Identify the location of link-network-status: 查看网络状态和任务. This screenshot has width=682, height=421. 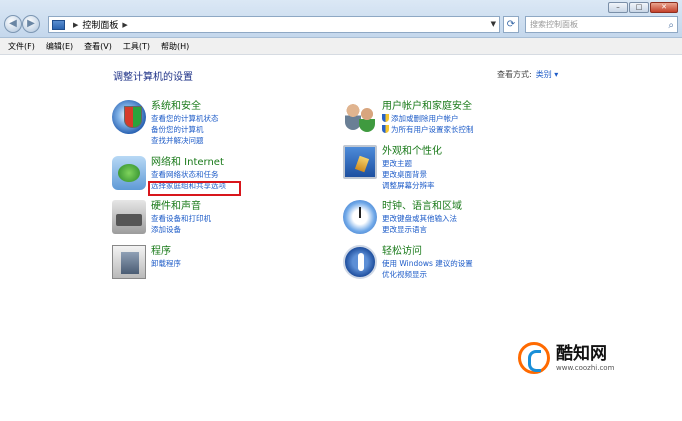
(188, 174).